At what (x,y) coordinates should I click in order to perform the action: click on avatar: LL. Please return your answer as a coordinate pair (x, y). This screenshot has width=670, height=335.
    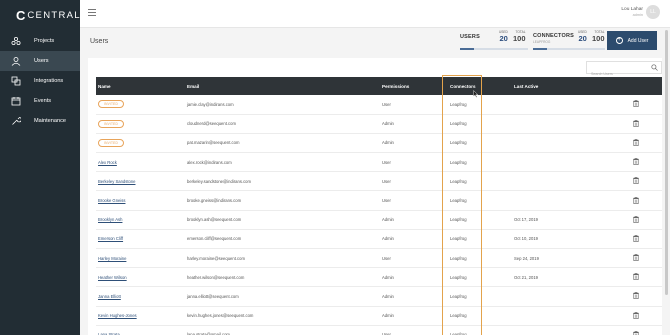
    Looking at the image, I should click on (653, 12).